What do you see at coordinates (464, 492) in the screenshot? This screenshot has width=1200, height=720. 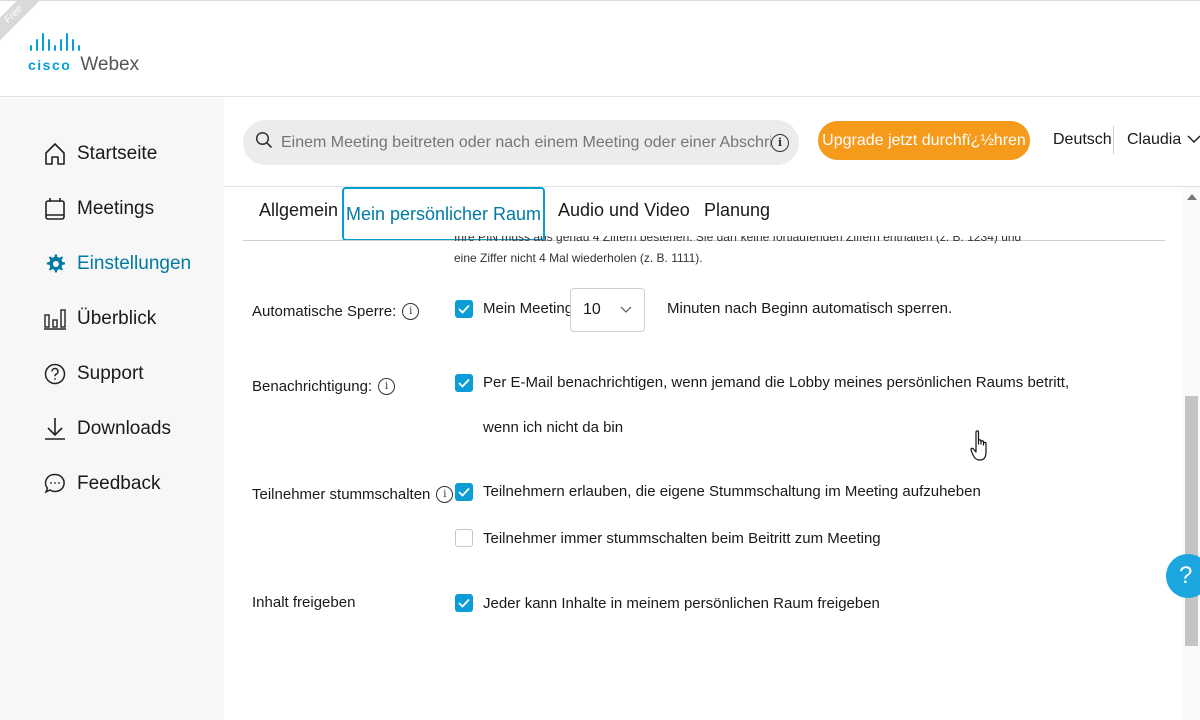 I see `mute-option-1-checkbox` at bounding box center [464, 492].